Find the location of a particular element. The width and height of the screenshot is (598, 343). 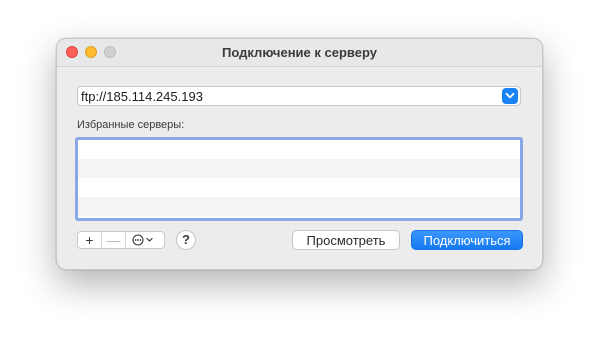

title-bar: Подключение к серверу is located at coordinates (299, 53).